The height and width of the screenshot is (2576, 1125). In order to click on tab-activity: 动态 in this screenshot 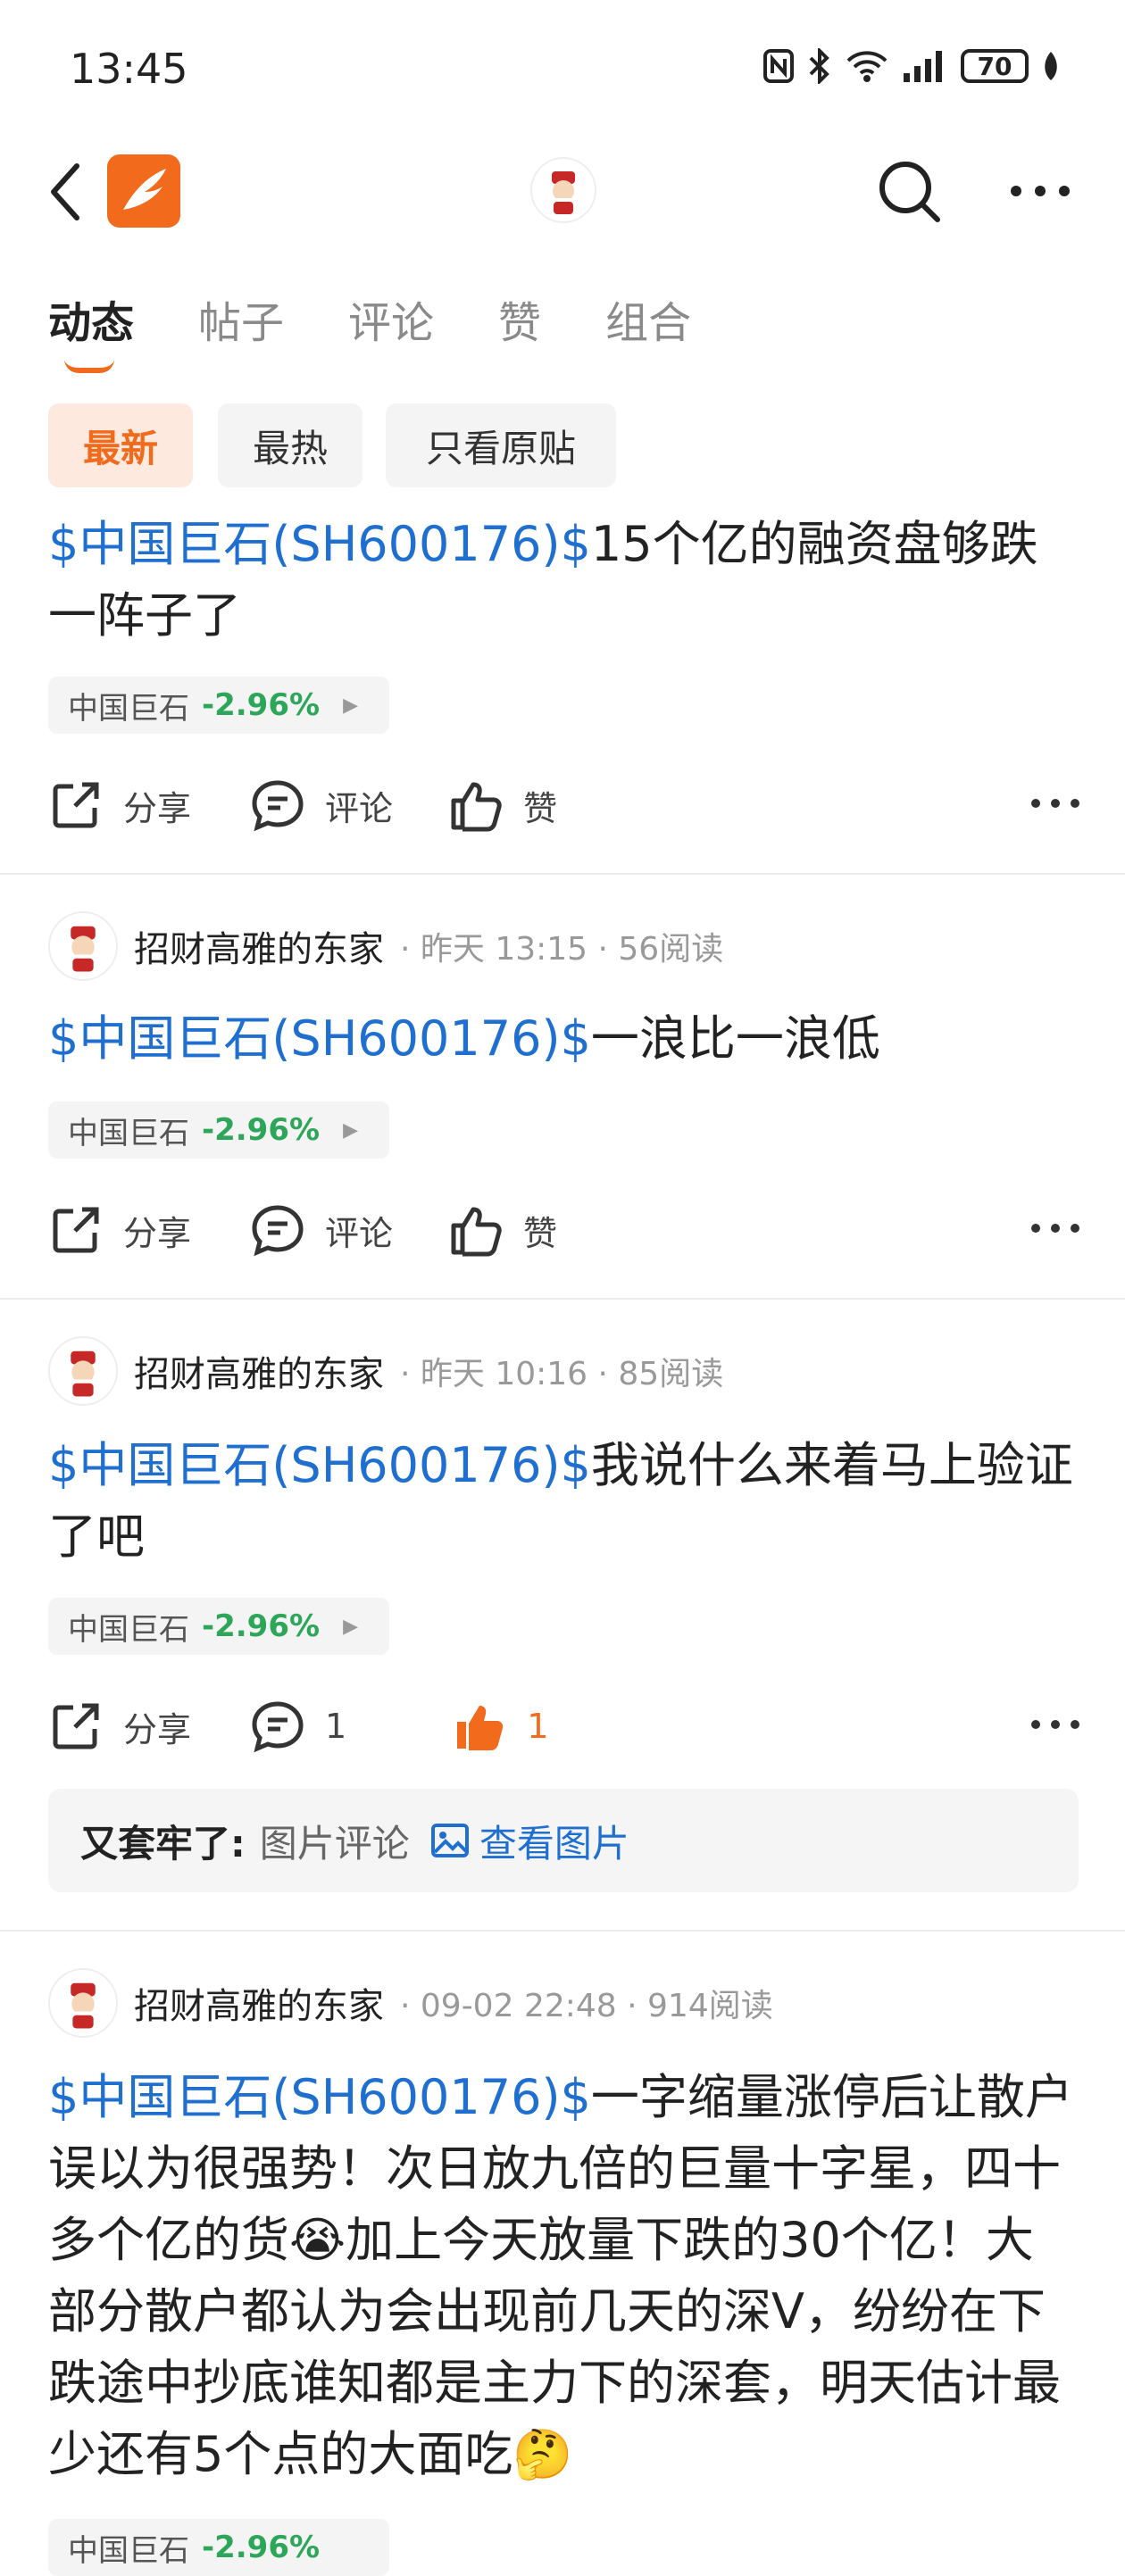, I will do `click(92, 330)`.